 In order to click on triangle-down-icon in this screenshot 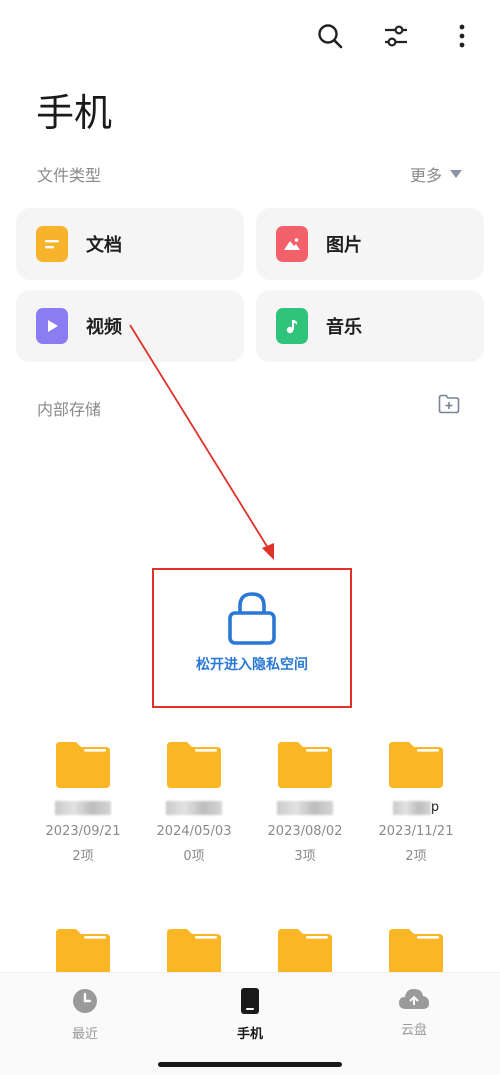, I will do `click(456, 174)`.